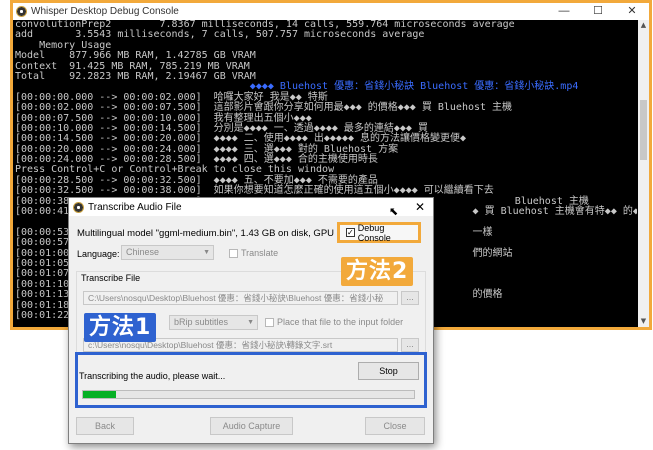 Image resolution: width=653 pixels, height=450 pixels. What do you see at coordinates (331, 11) in the screenshot?
I see `console-titlebar: Whisper Desktop Debug Console — ☐ ✕` at bounding box center [331, 11].